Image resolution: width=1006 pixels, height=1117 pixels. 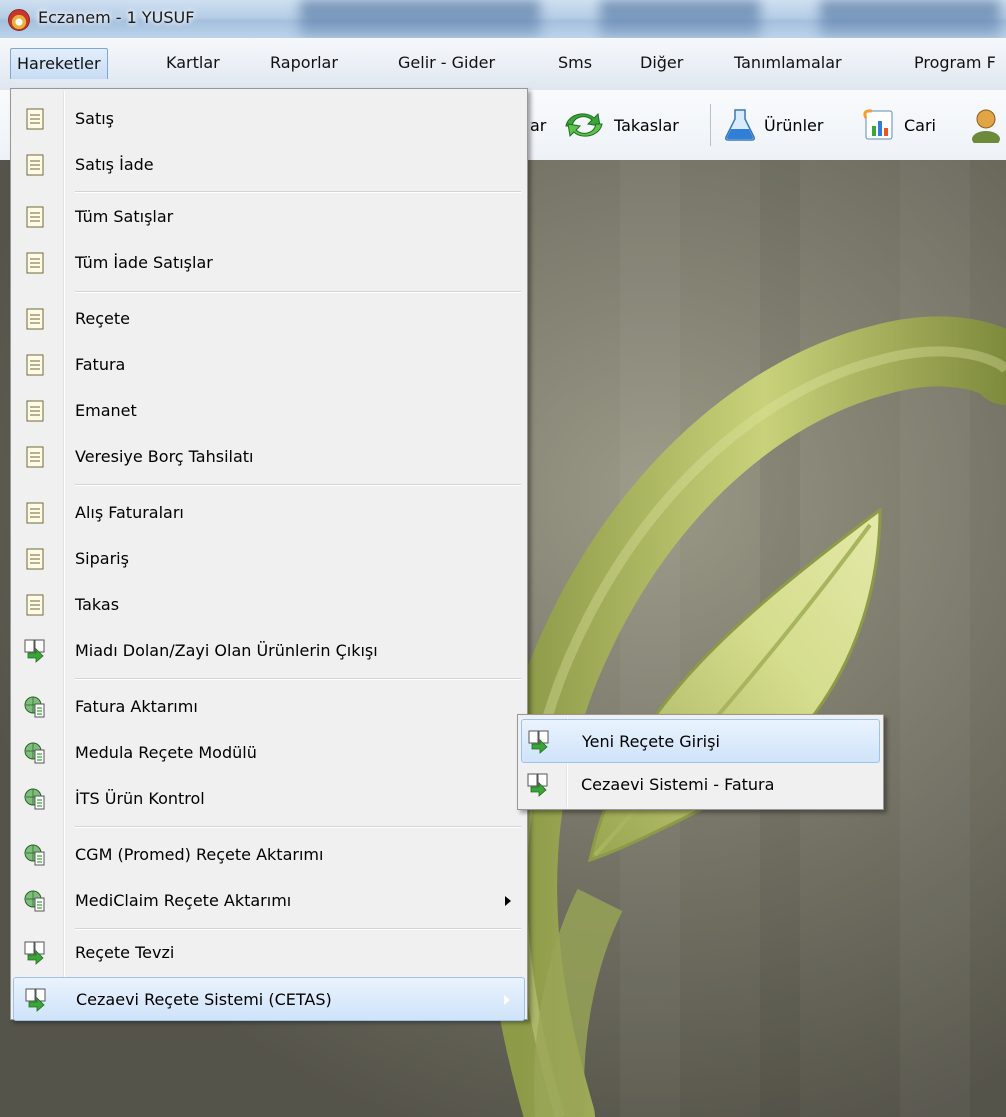 I want to click on users-icon, so click(x=986, y=126).